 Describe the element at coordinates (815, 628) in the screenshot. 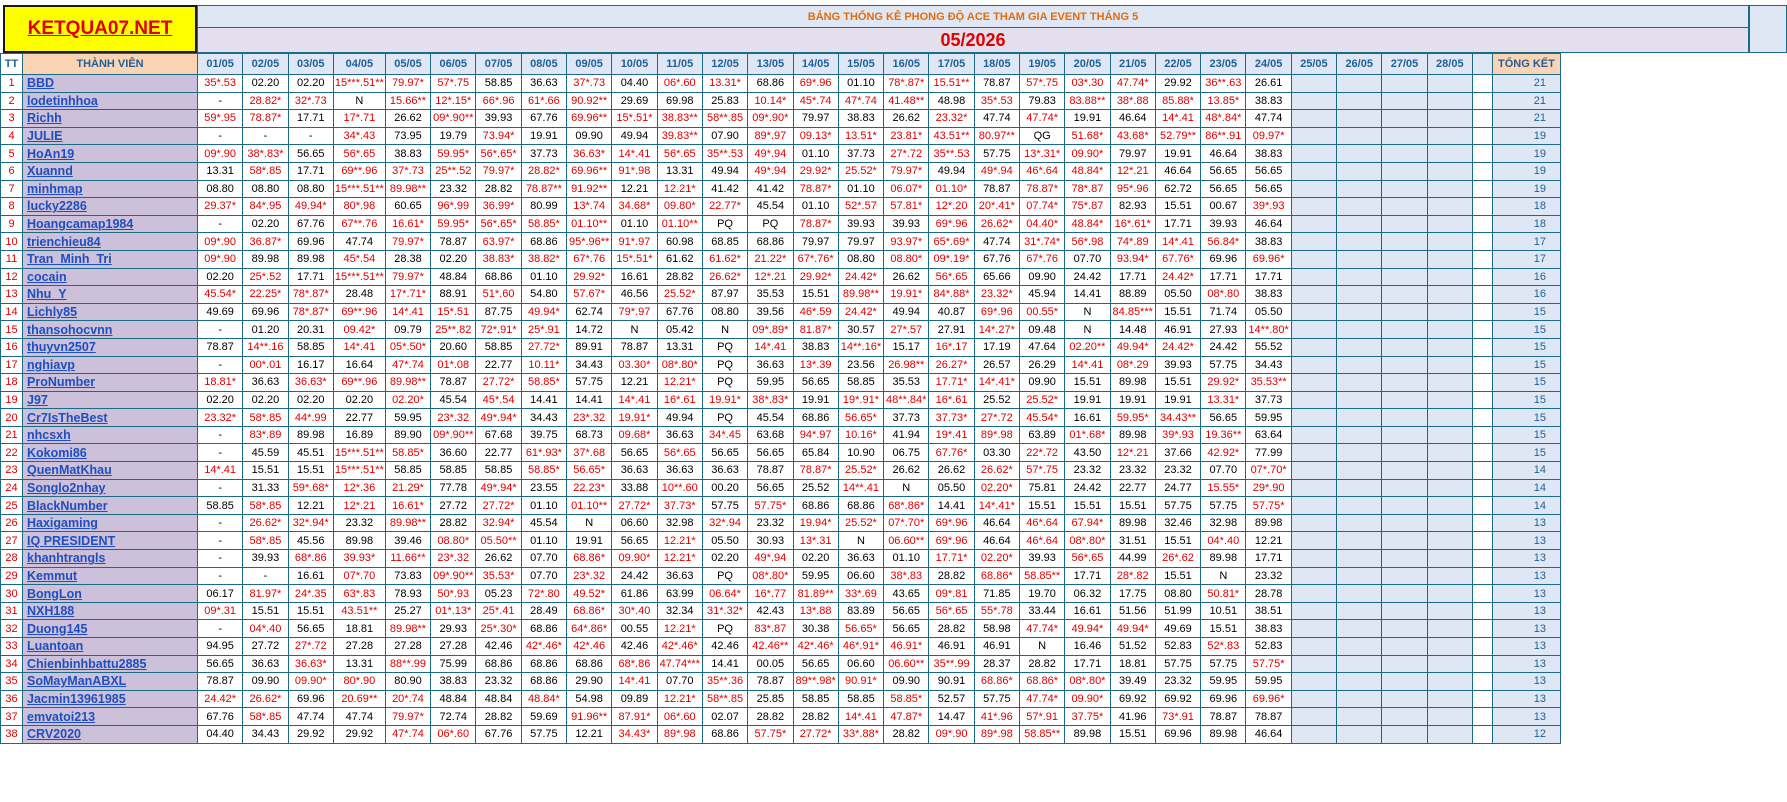

I see `day-result-cell: 30.38` at that location.